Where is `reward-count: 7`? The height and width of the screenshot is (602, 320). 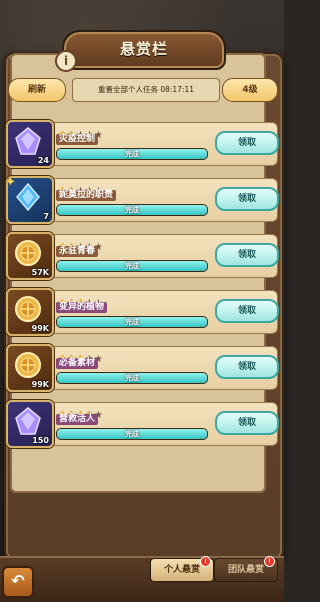 reward-count: 7 is located at coordinates (46, 216).